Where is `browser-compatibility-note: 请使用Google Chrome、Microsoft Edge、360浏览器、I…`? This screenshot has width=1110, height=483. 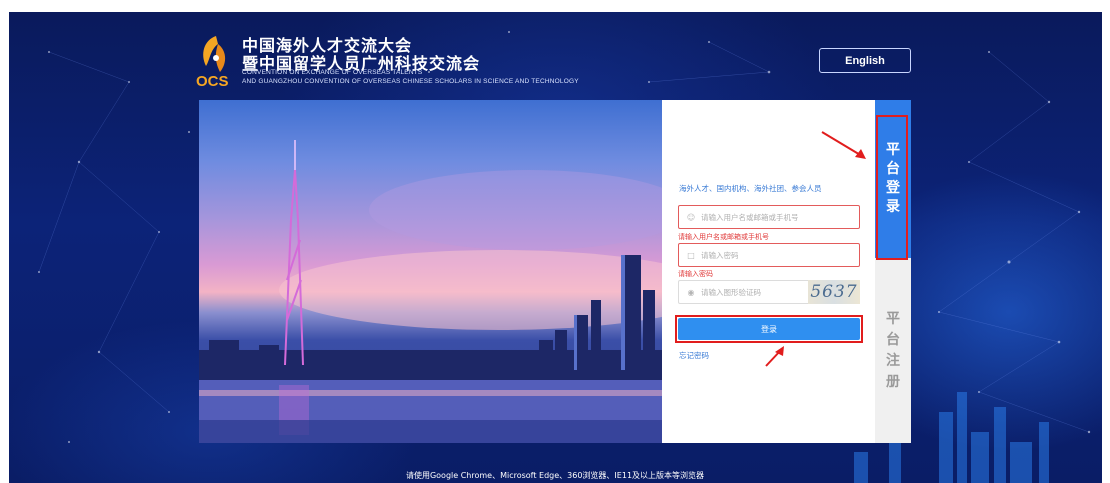 browser-compatibility-note: 请使用Google Chrome、Microsoft Edge、360浏览器、I… is located at coordinates (555, 475).